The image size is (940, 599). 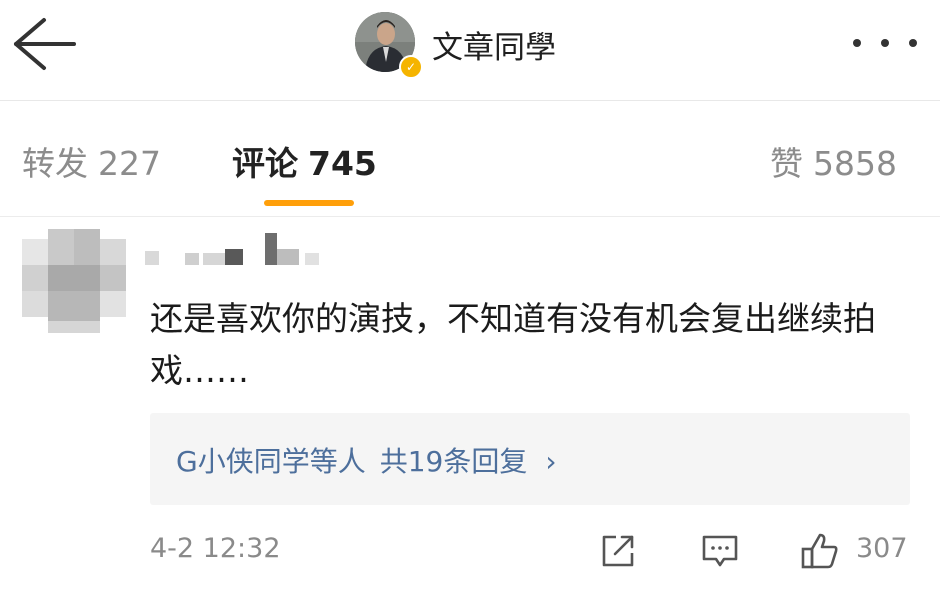 I want to click on reply-count: 共19条回复, so click(x=453, y=461).